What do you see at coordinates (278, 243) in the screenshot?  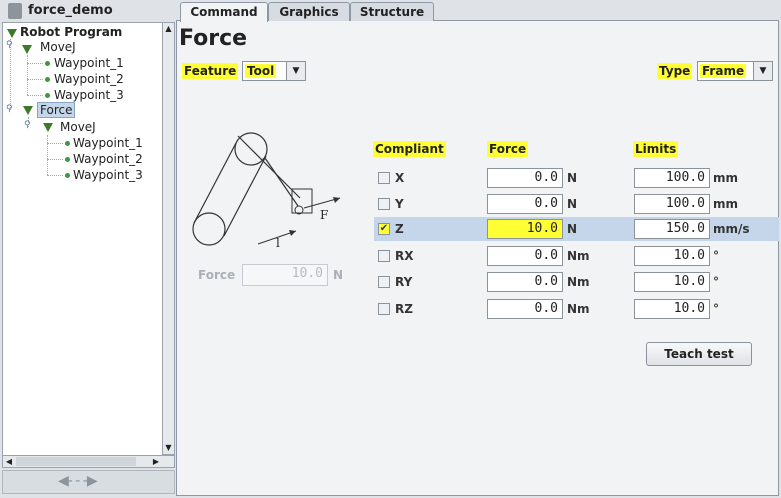 I see `length-vector-label: l` at bounding box center [278, 243].